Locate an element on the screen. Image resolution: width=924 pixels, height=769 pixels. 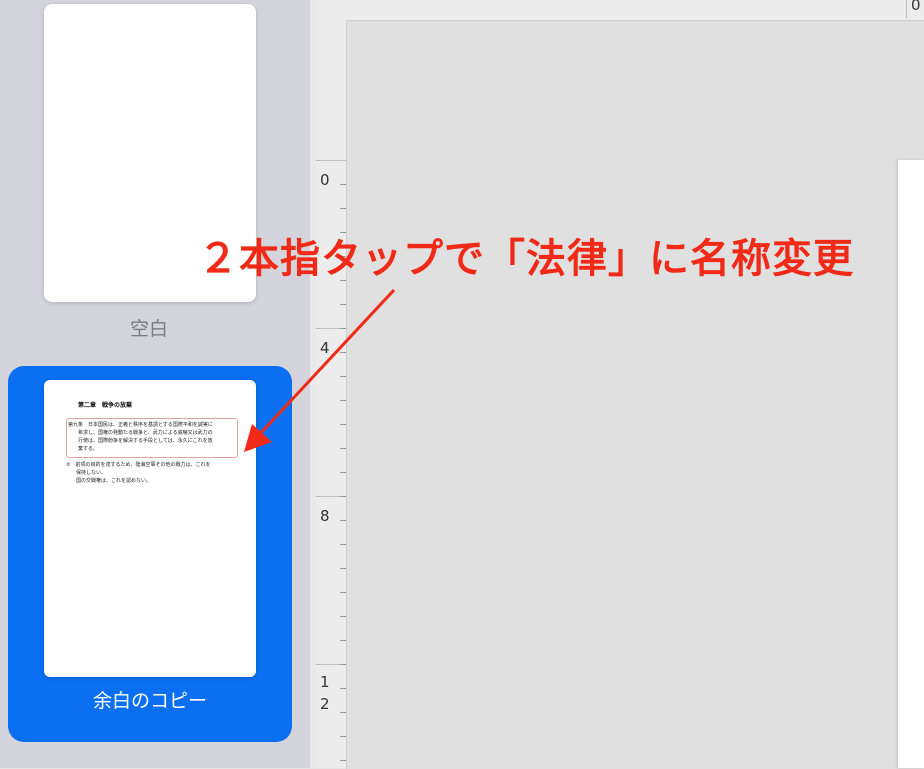
ruler-major-tick is located at coordinates (331, 160).